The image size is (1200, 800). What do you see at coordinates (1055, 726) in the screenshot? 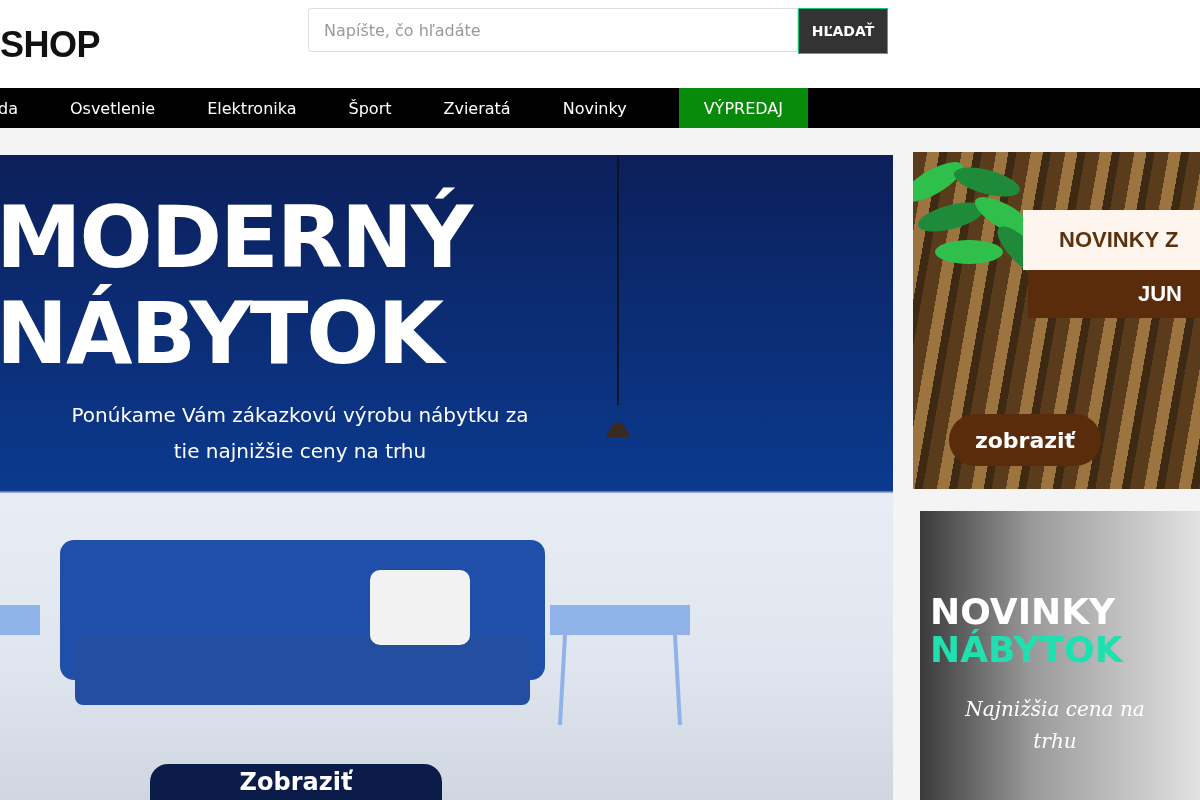
I see `banner-tagline: Najnižšia cena na trhu` at bounding box center [1055, 726].